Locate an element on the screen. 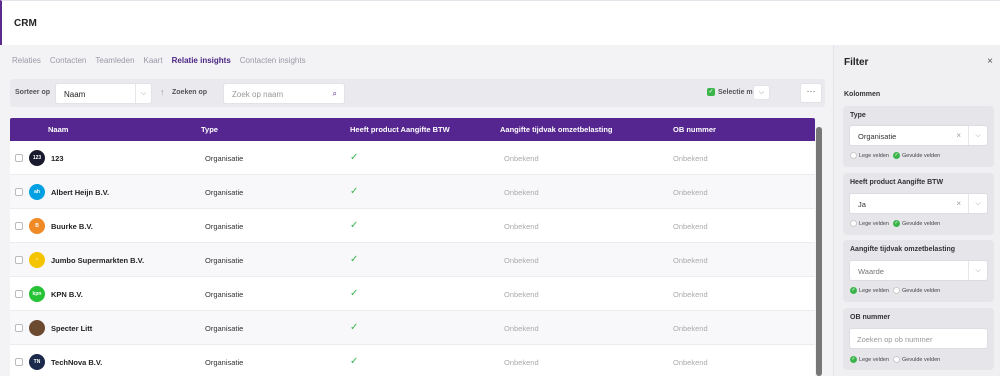  table-row: Specter Litt Organisatie ✓ Onbekend Onbekend is located at coordinates (412, 328).